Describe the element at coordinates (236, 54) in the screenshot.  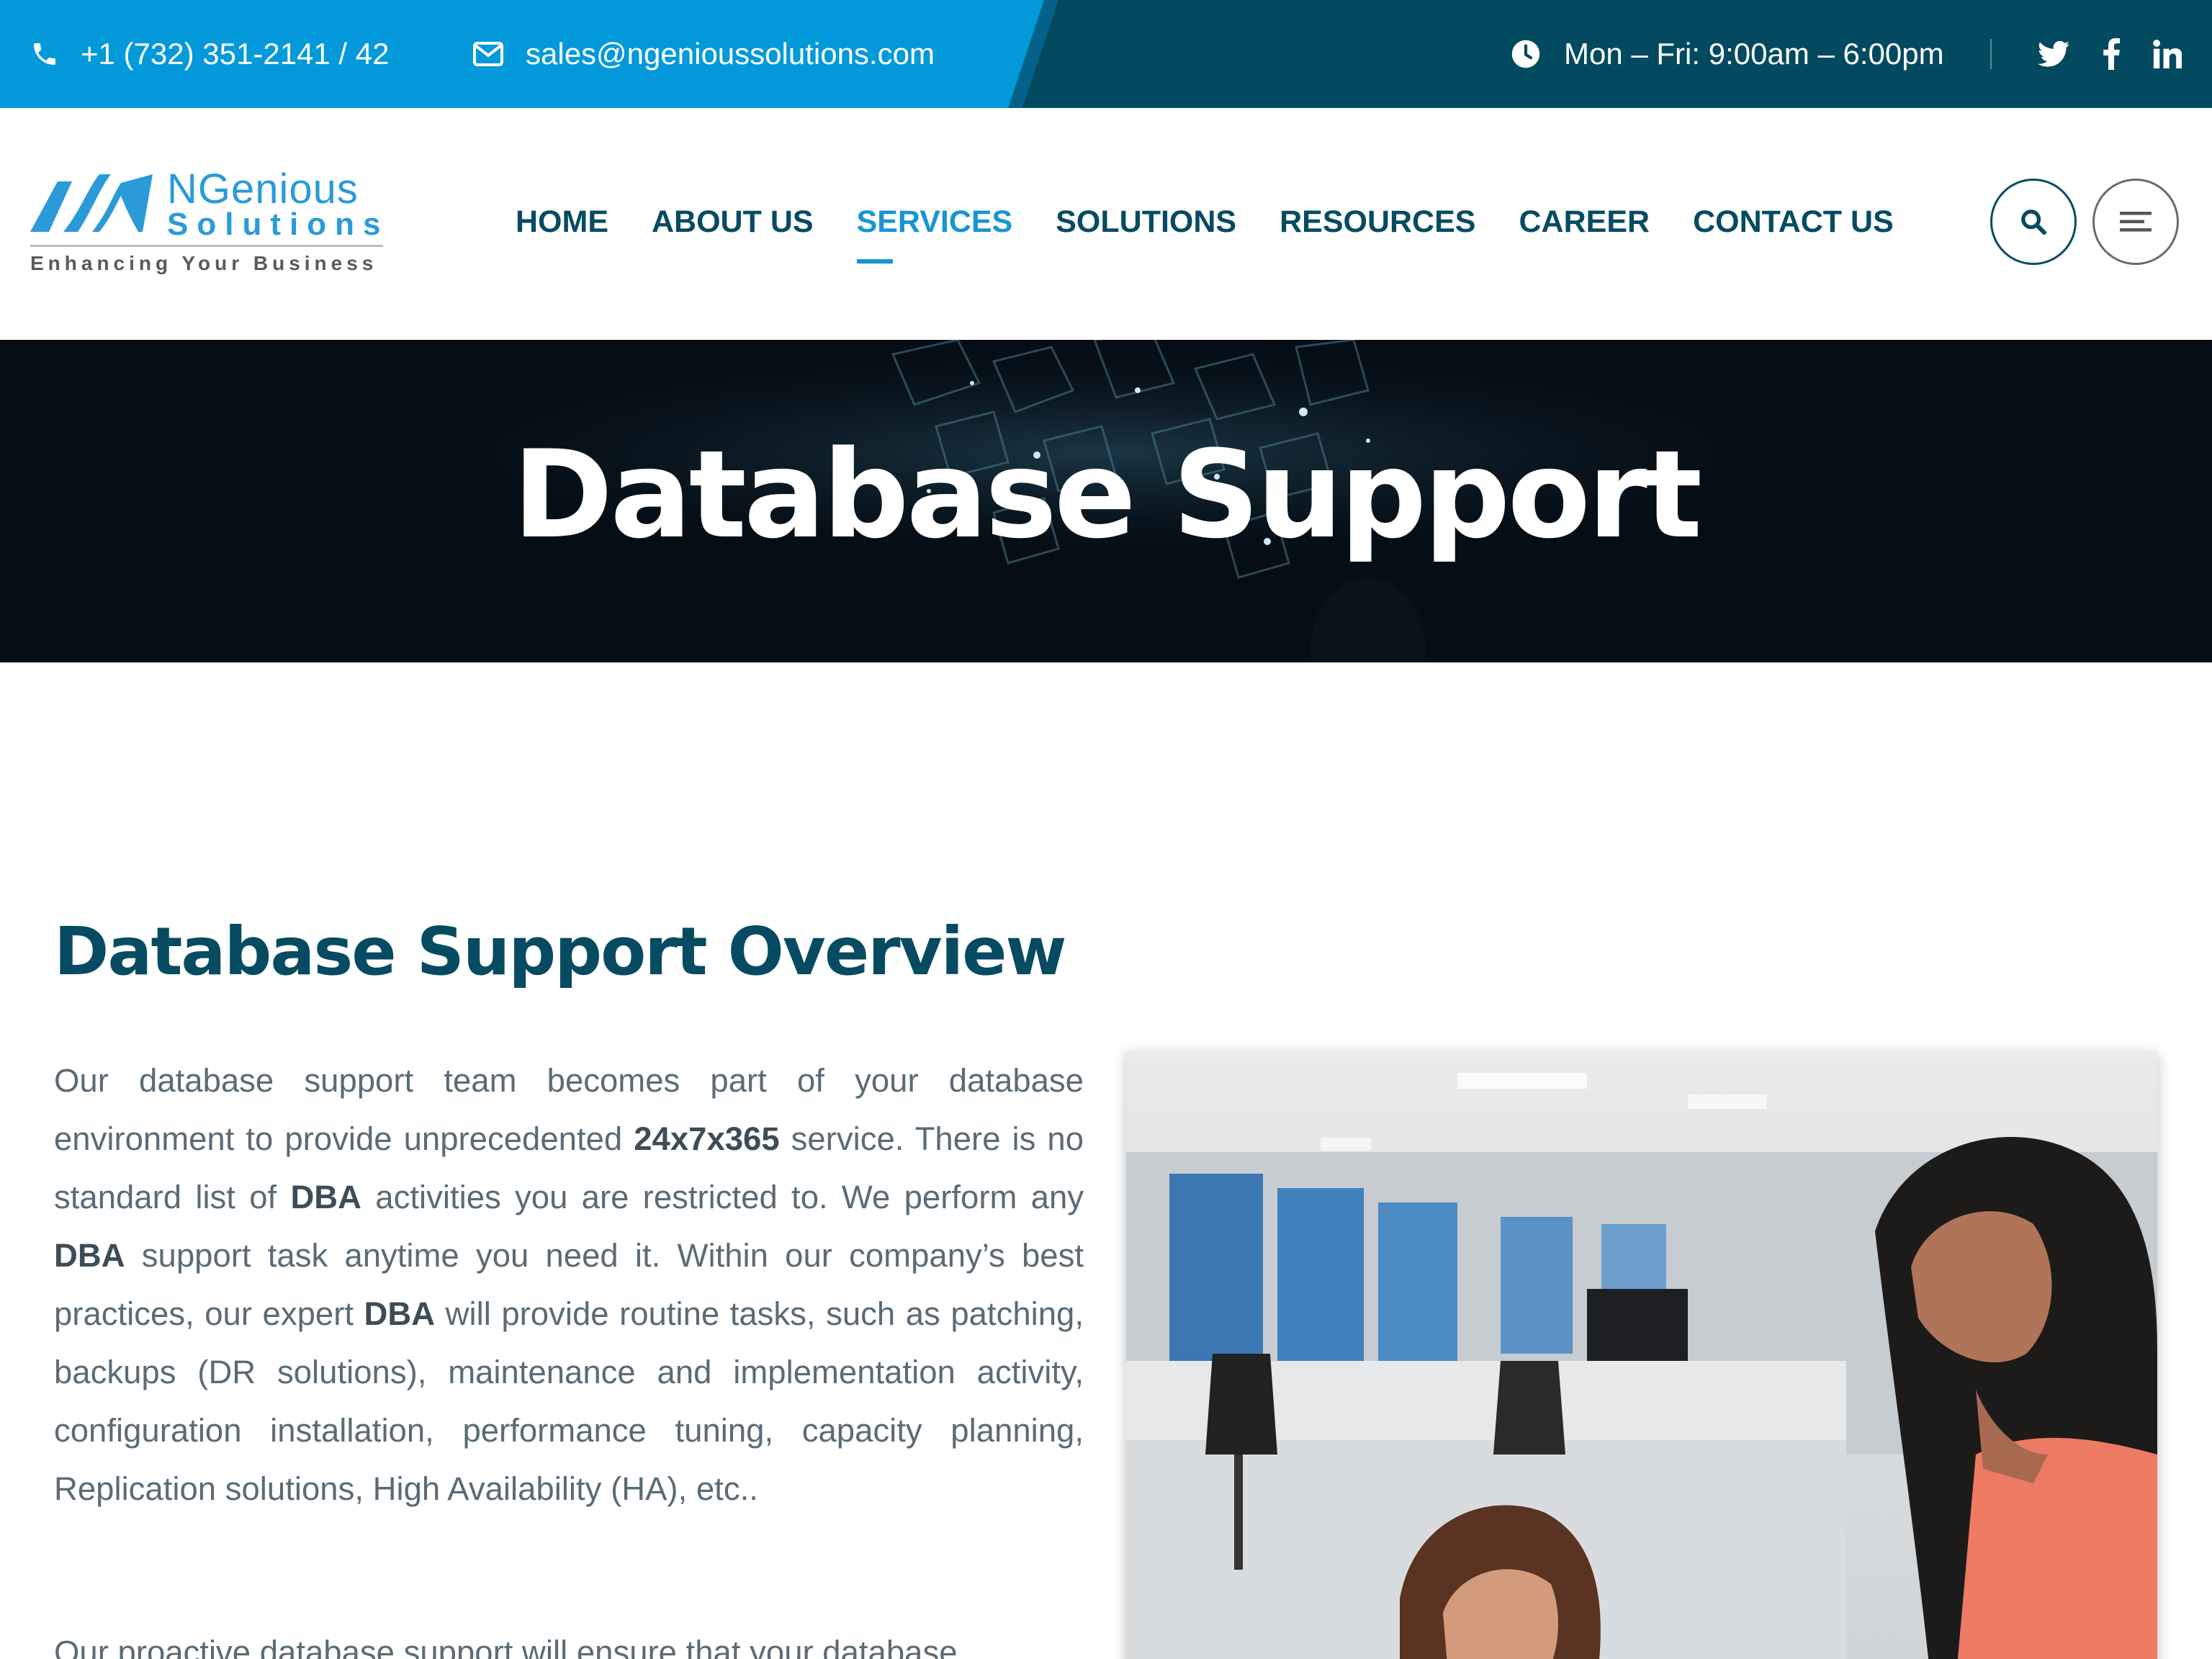
I see `phone-number: +1 (732) 351-2141 / 42` at that location.